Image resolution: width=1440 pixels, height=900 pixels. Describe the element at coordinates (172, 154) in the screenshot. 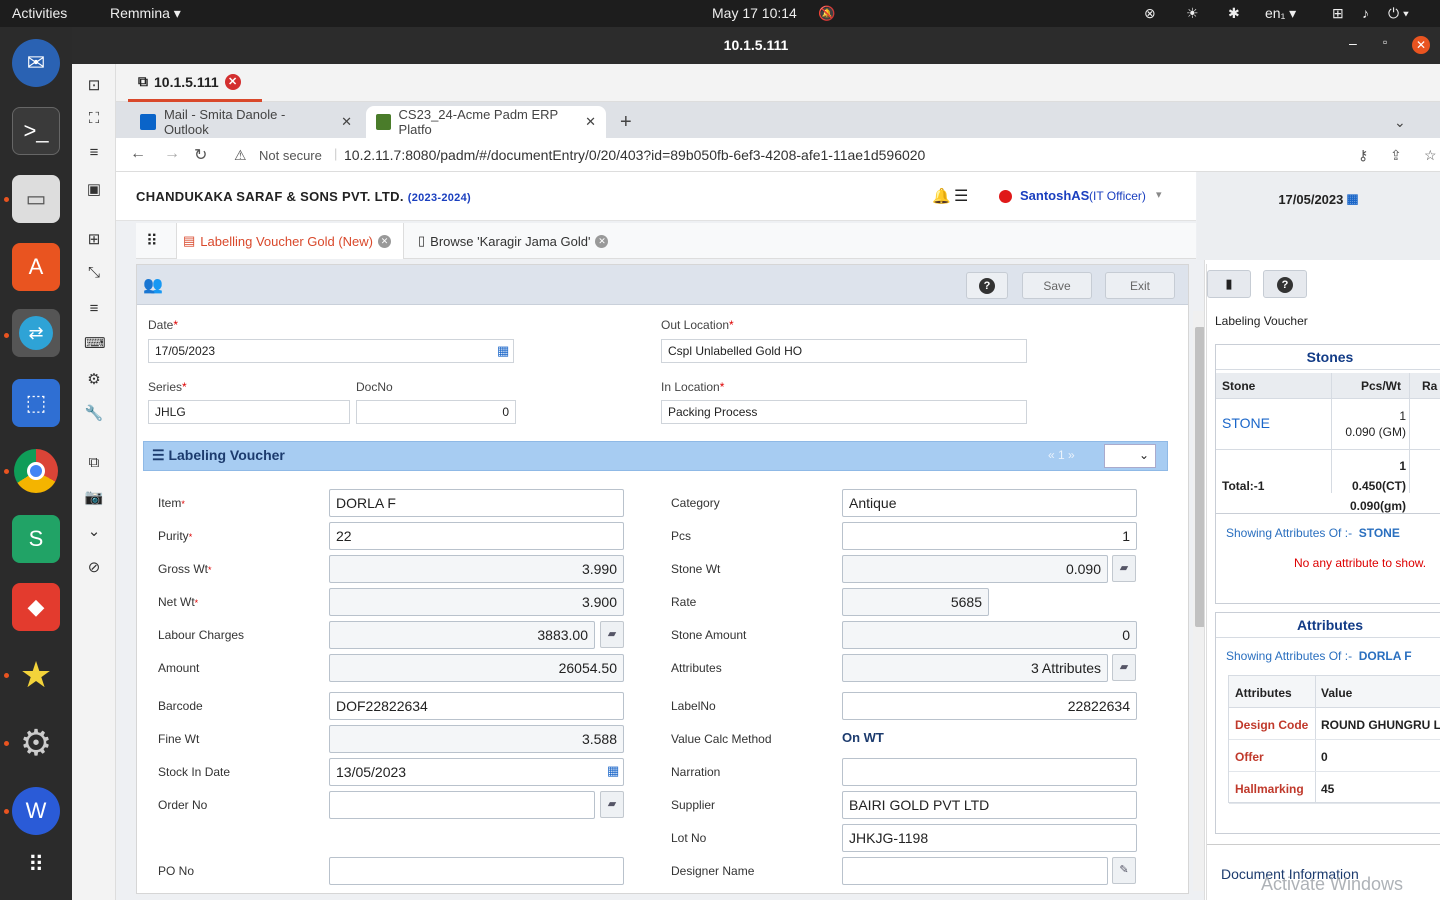

I see `forward-icon: →` at that location.